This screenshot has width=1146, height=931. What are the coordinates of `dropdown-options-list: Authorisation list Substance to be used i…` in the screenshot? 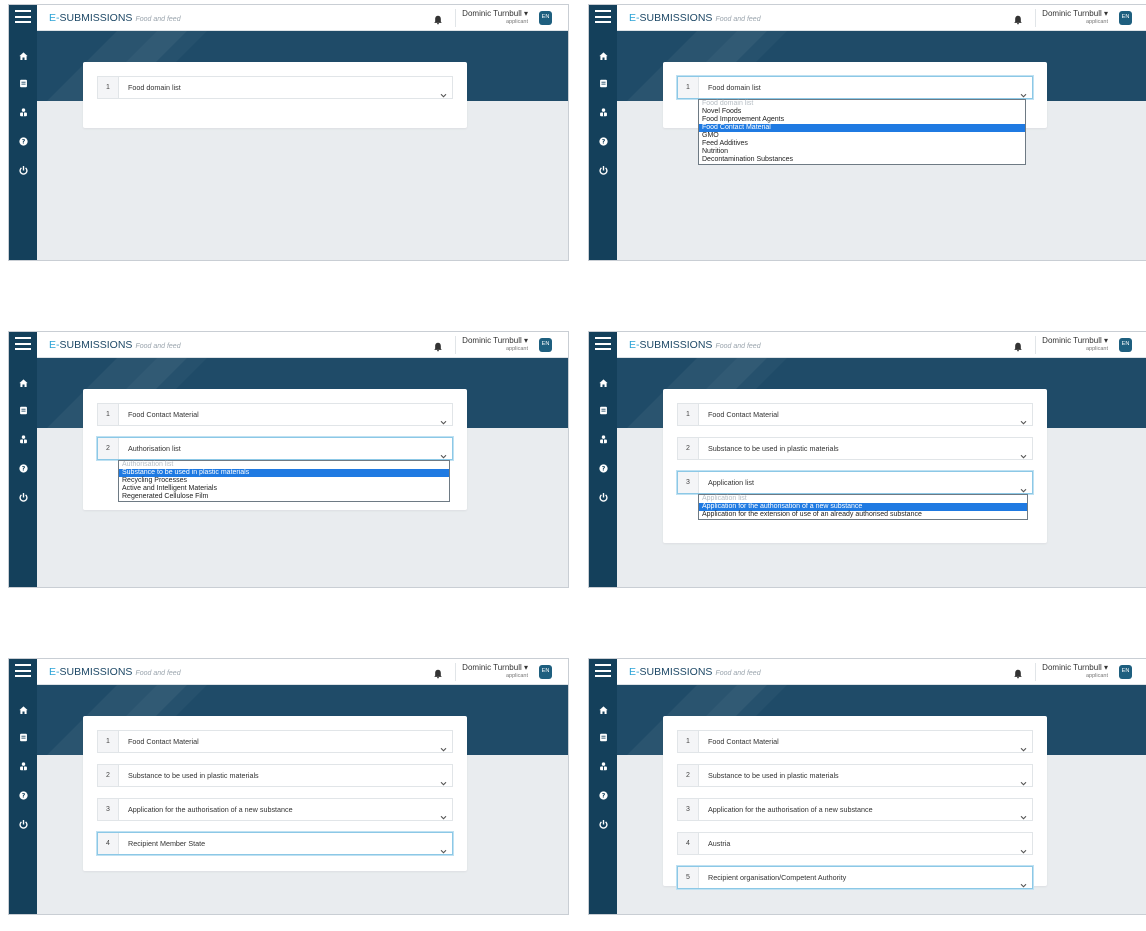 It's located at (284, 481).